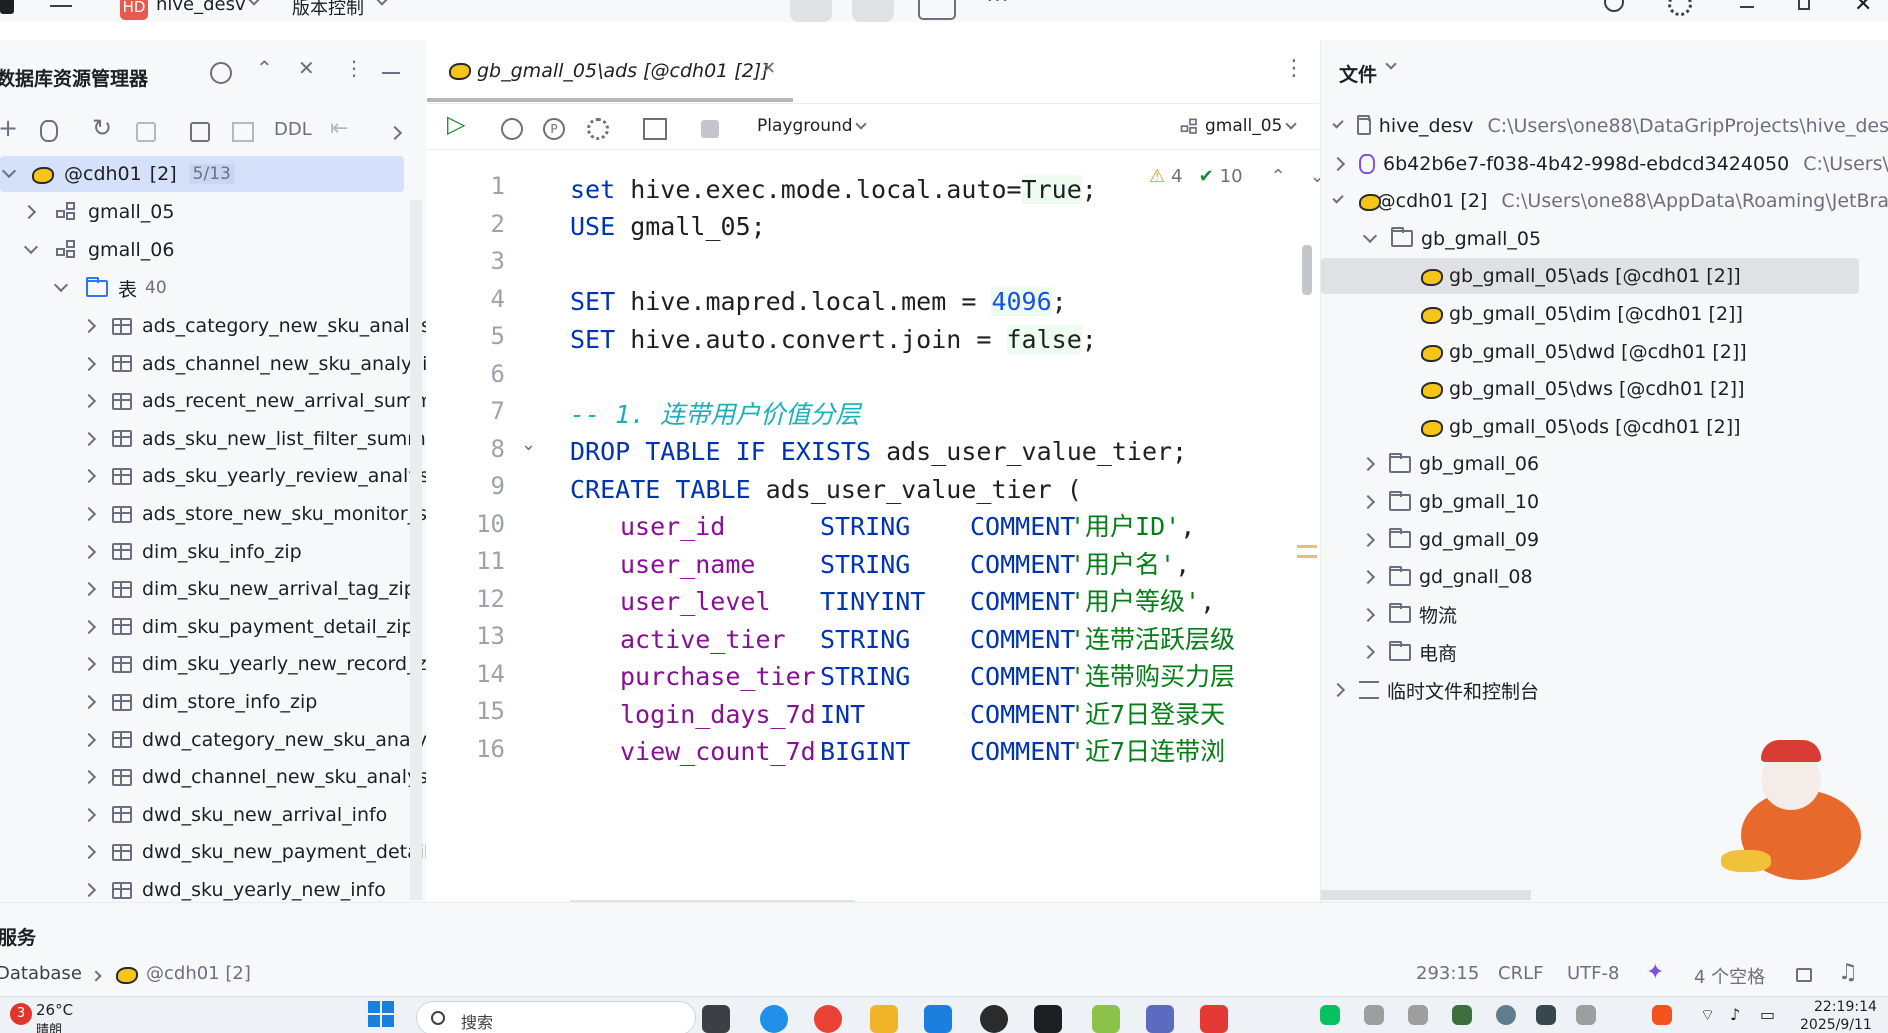 The image size is (1888, 1033). What do you see at coordinates (828, 1019) in the screenshot?
I see `chrome-icon` at bounding box center [828, 1019].